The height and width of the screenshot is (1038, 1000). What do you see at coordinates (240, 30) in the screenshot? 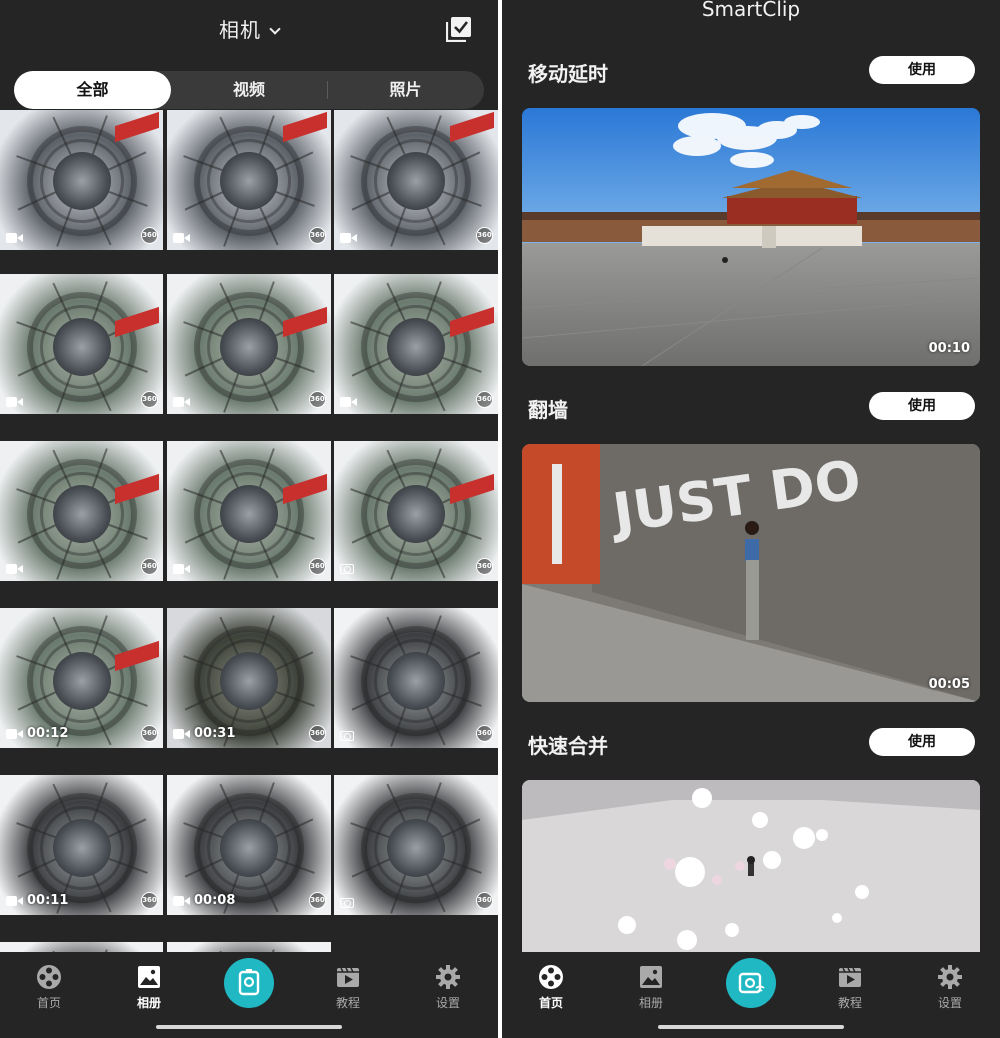
I see `source-title: 相机` at bounding box center [240, 30].